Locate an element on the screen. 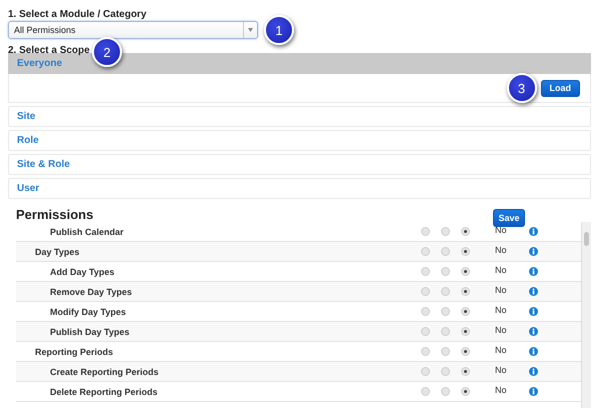 The height and width of the screenshot is (408, 599). module-label: 1. Select a Module / Category is located at coordinates (77, 15).